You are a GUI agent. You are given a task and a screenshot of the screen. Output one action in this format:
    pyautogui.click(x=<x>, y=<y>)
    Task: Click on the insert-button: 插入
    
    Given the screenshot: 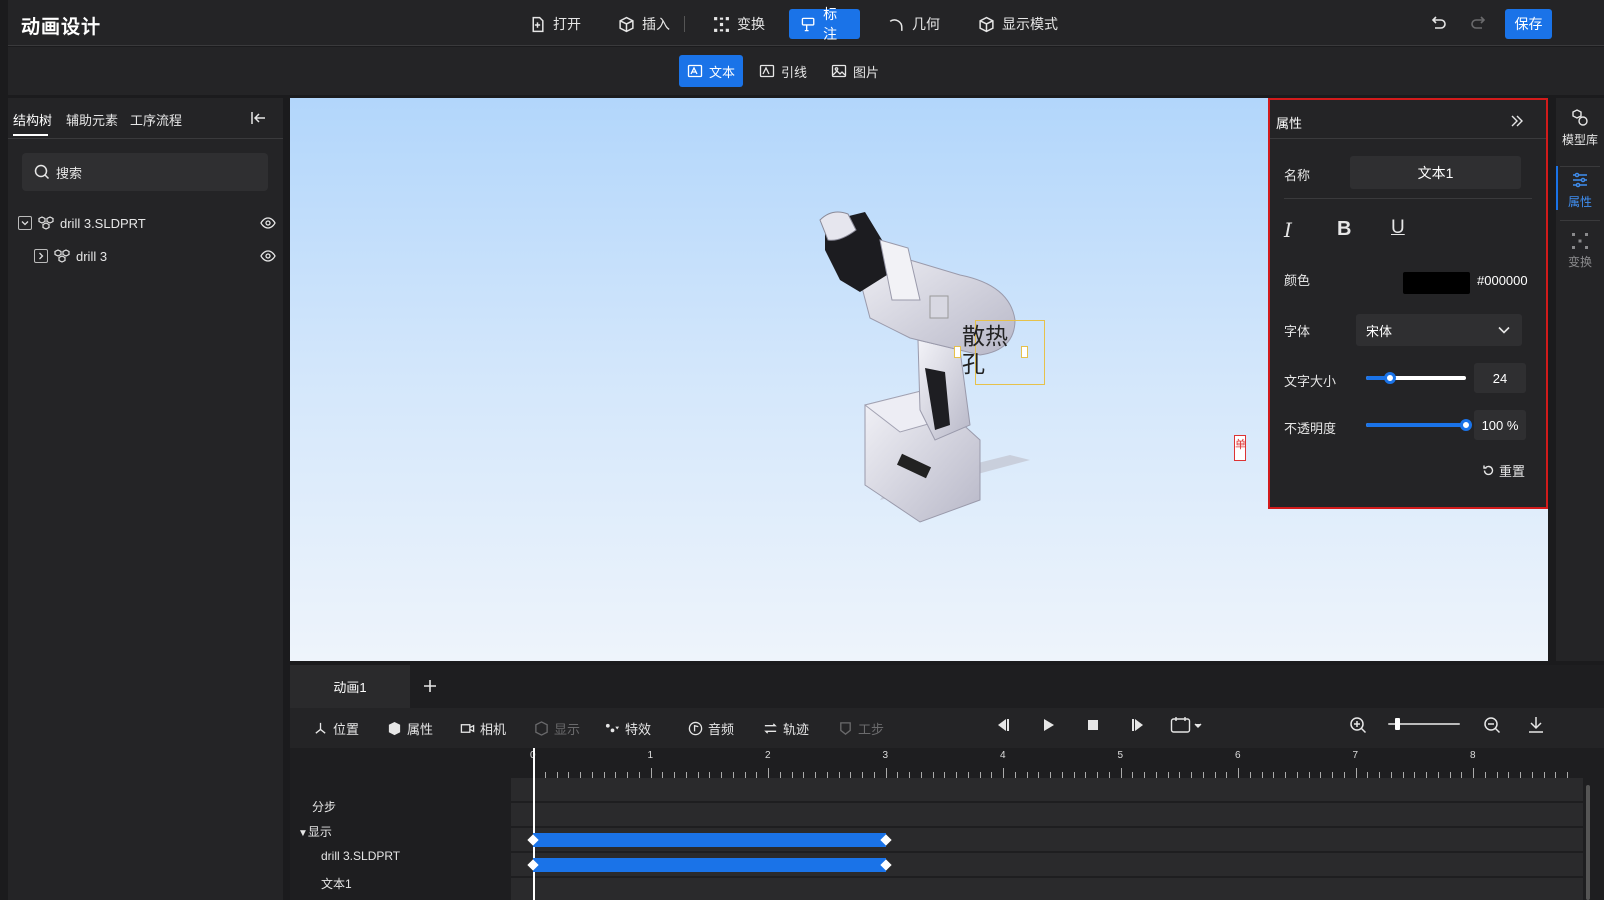 What is the action you would take?
    pyautogui.click(x=644, y=24)
    